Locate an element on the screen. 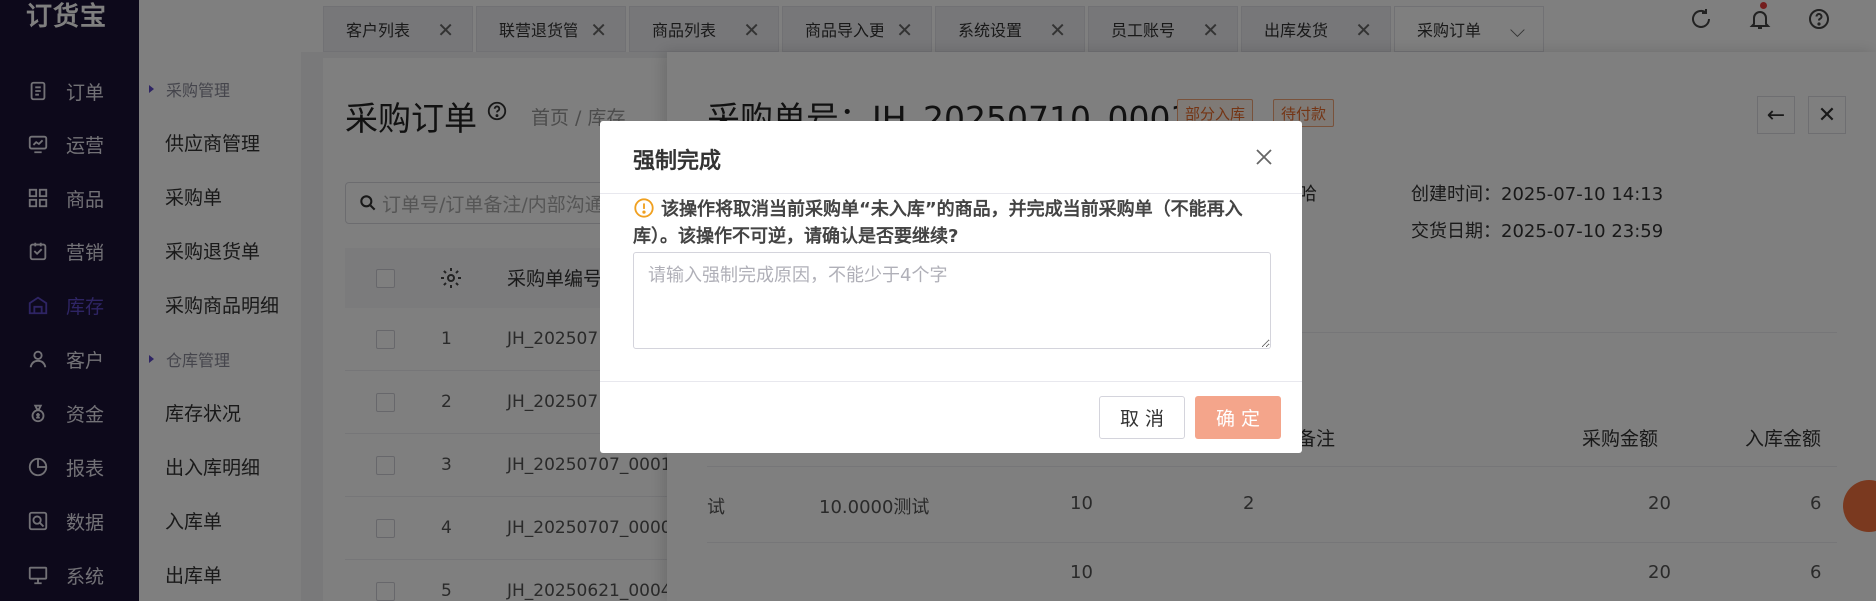  dialog-header-divider is located at coordinates (951, 193).